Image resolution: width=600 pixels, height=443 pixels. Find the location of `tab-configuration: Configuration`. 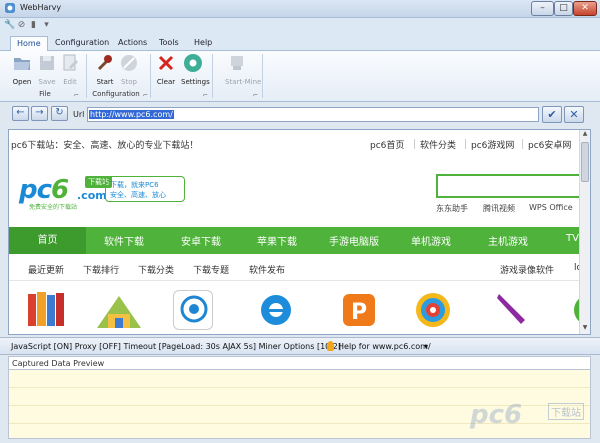

tab-configuration: Configuration is located at coordinates (82, 43).